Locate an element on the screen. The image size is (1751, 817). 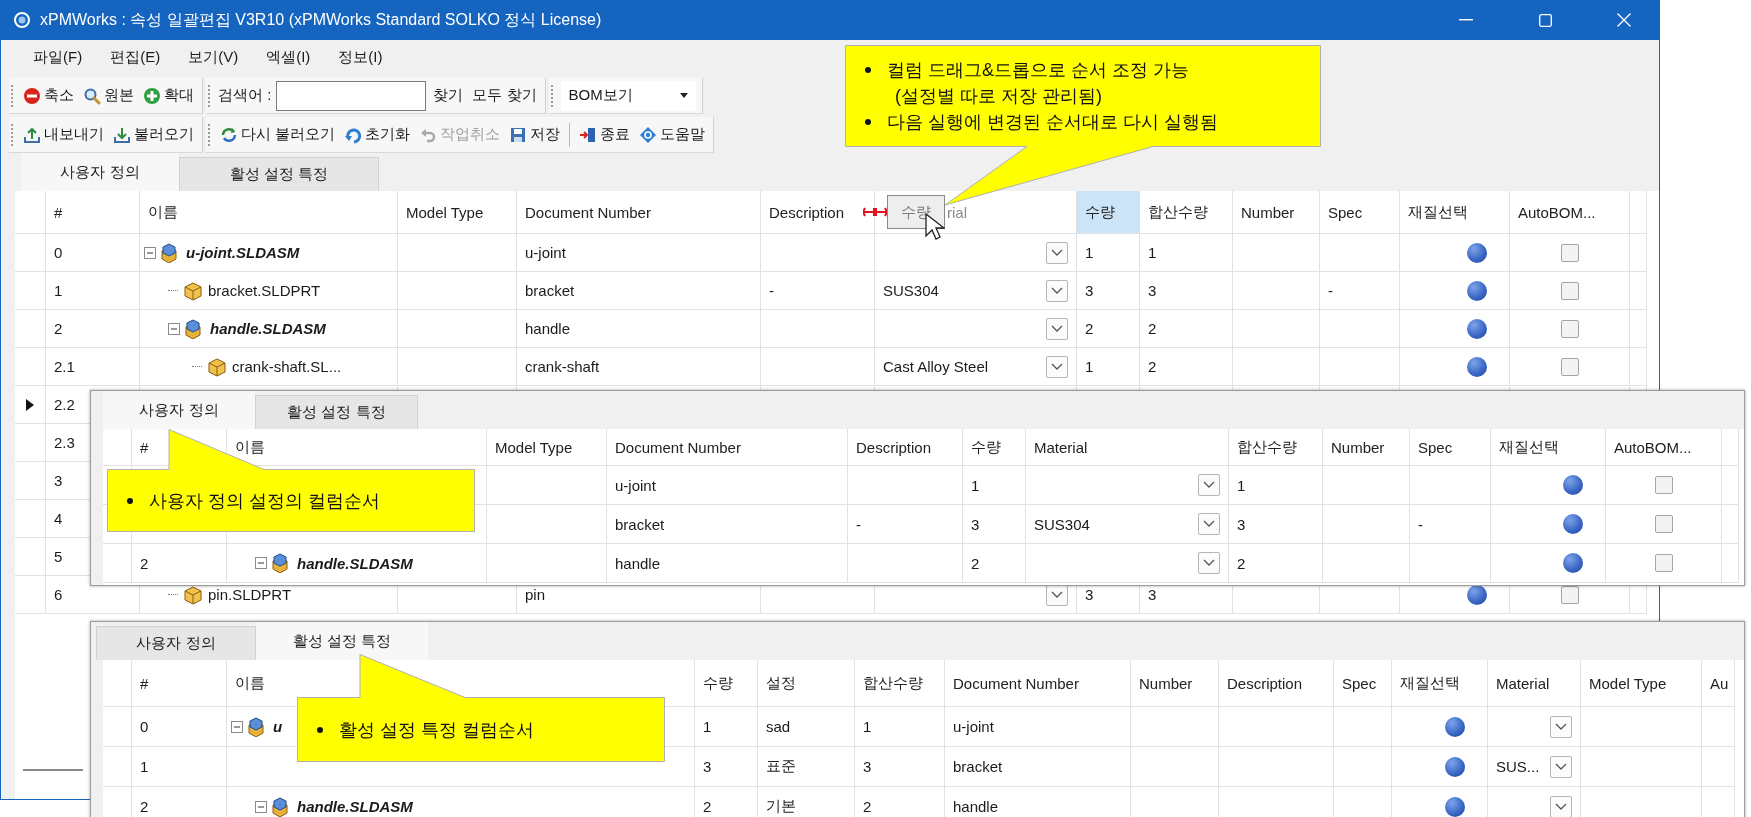
toolbar-button: 도움말 is located at coordinates (672, 134).